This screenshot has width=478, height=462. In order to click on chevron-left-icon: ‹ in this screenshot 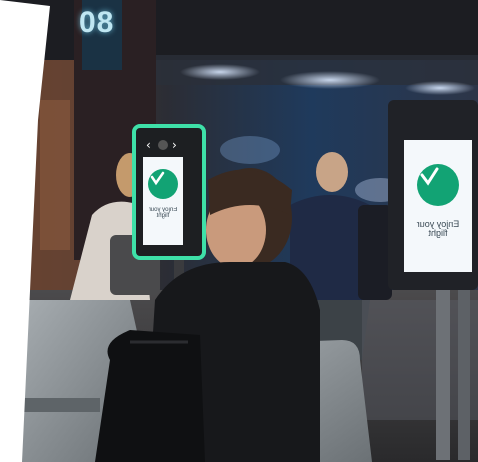, I will do `click(148, 145)`.